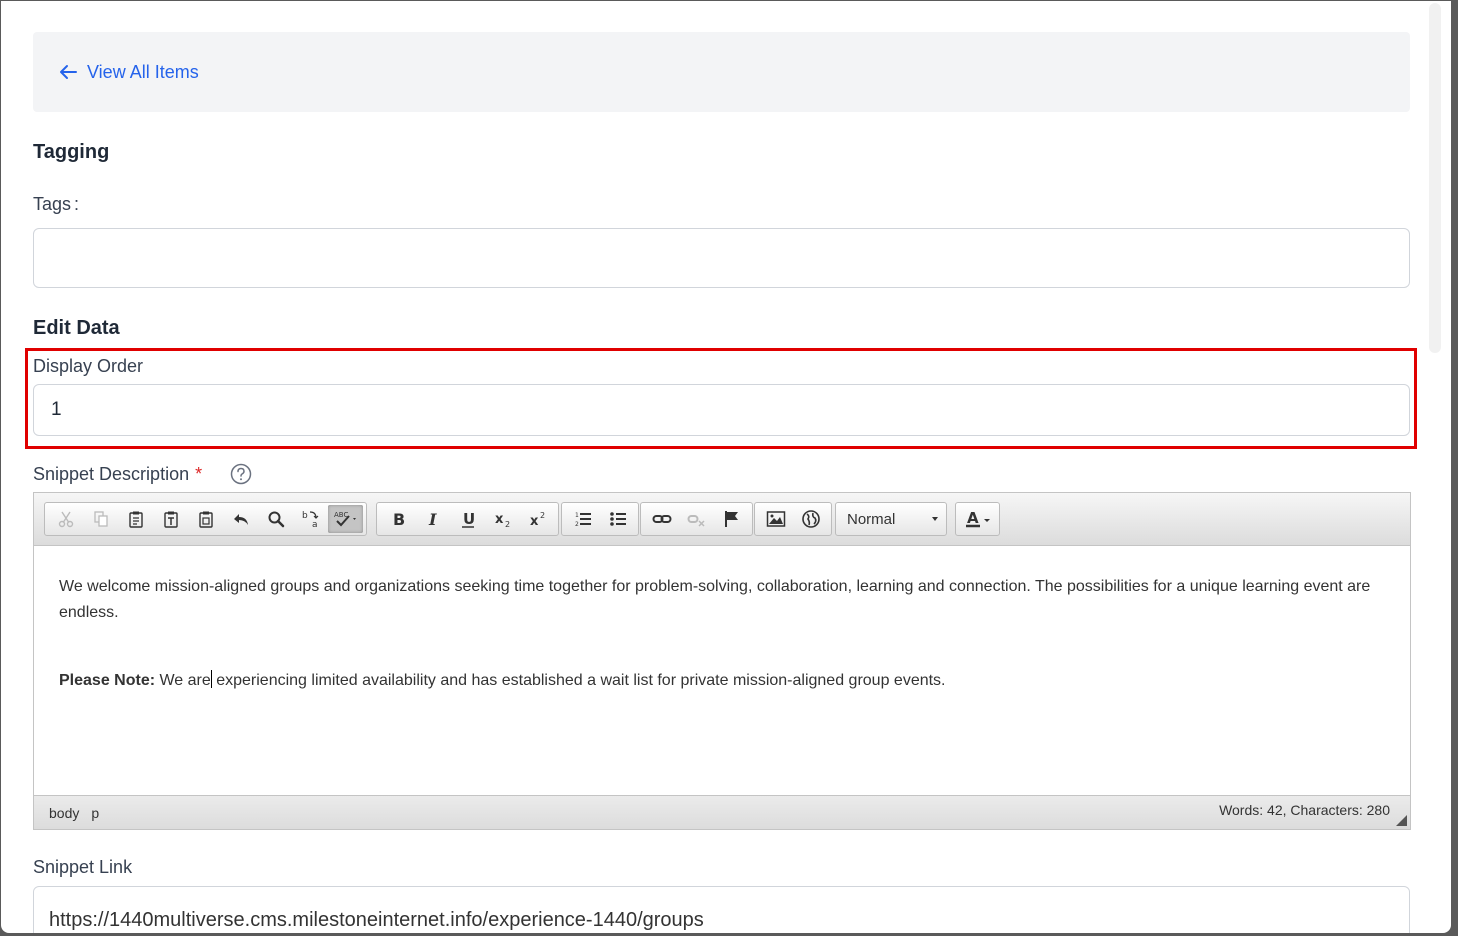  Describe the element at coordinates (52, 204) in the screenshot. I see `tags-label-text: Tags` at that location.